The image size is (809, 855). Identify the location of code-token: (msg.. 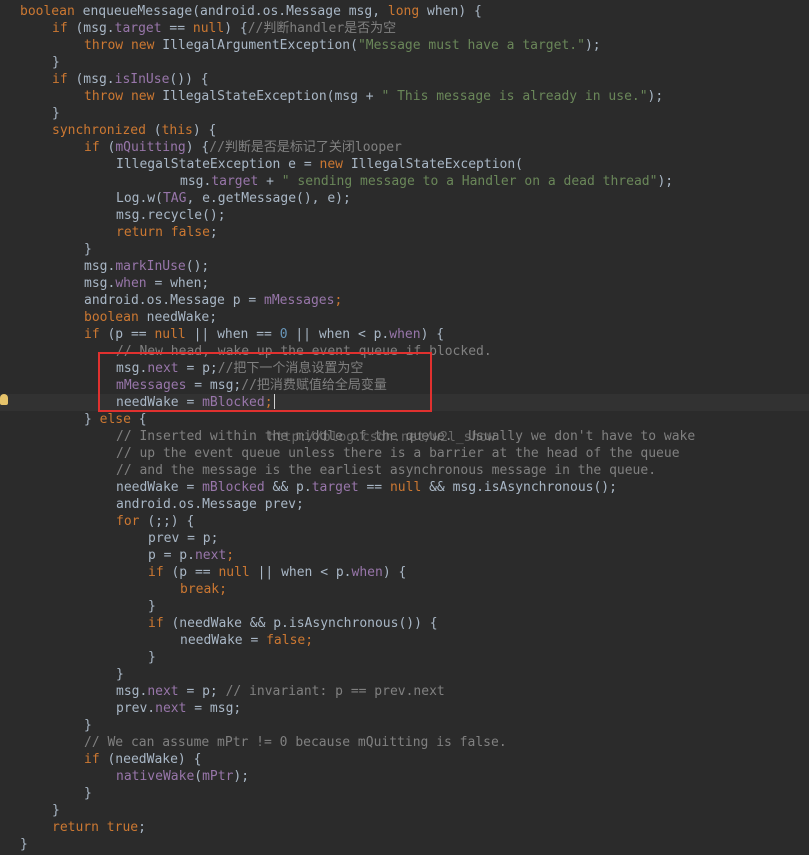
(95, 28).